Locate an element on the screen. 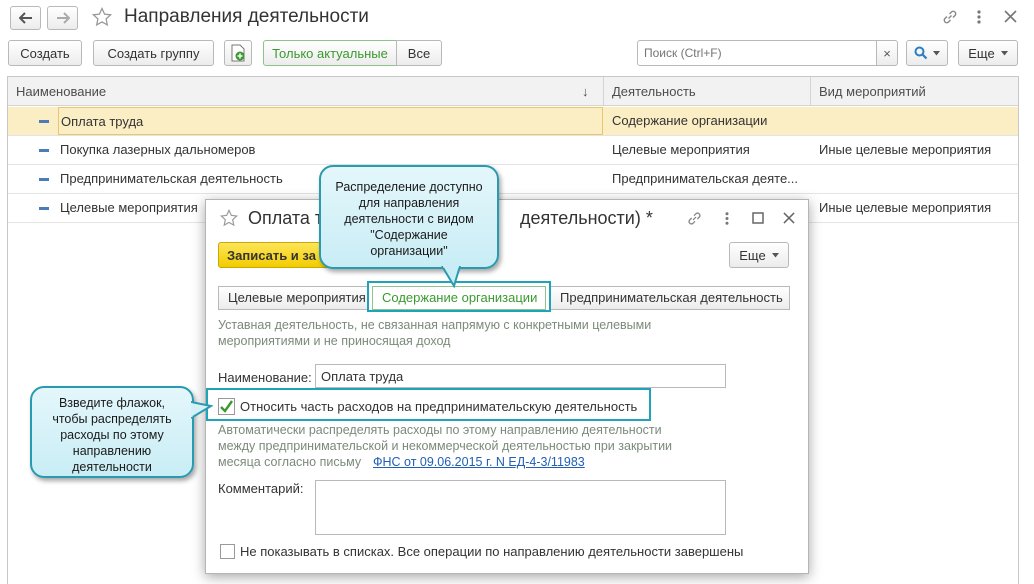 The image size is (1034, 584). search-icon is located at coordinates (921, 53).